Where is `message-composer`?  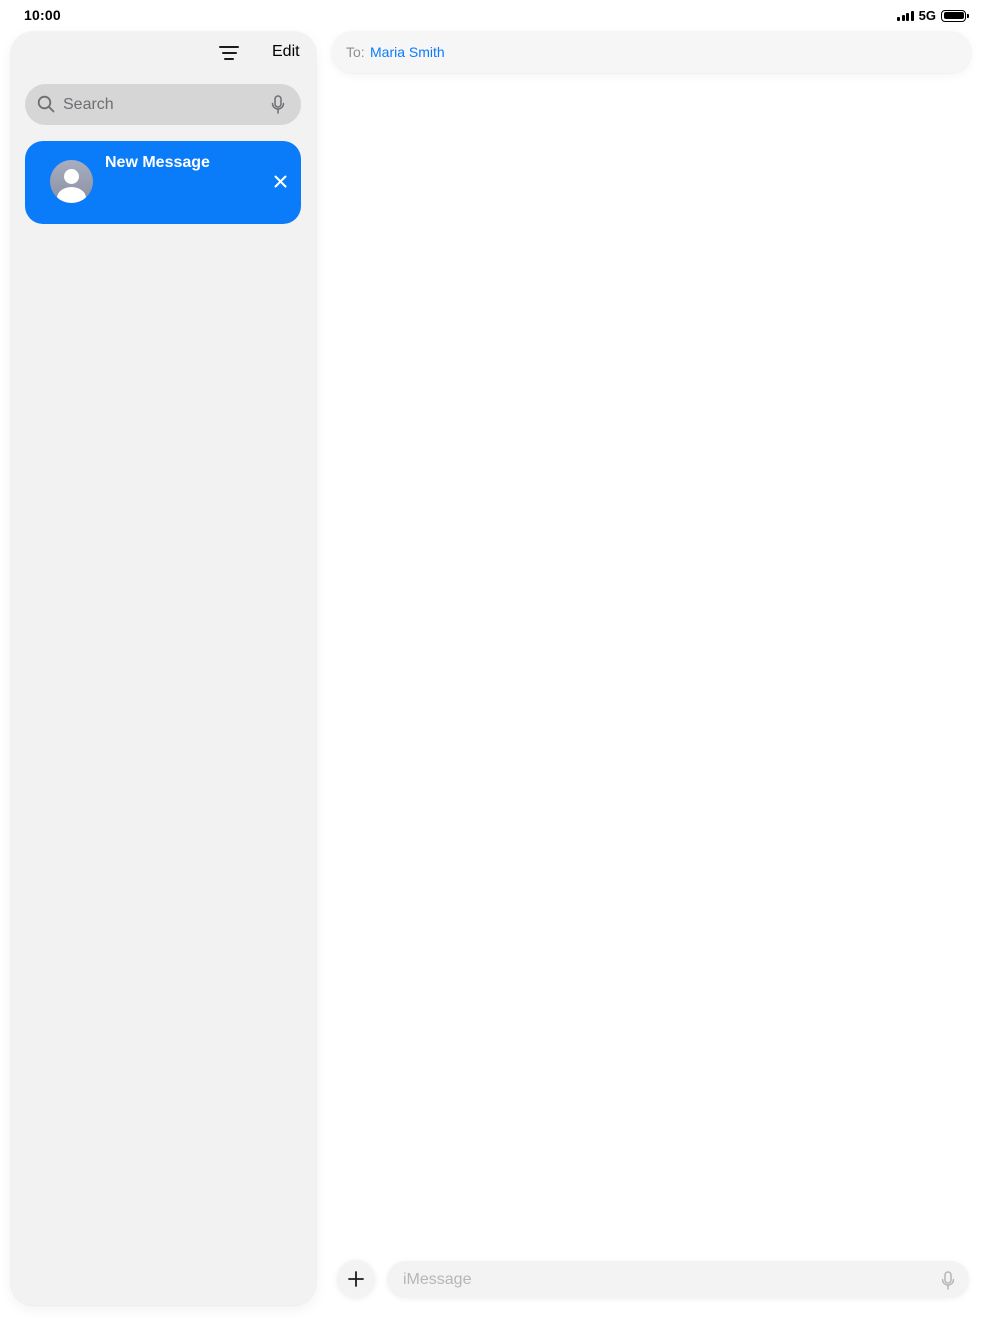
message-composer is located at coordinates (678, 1279).